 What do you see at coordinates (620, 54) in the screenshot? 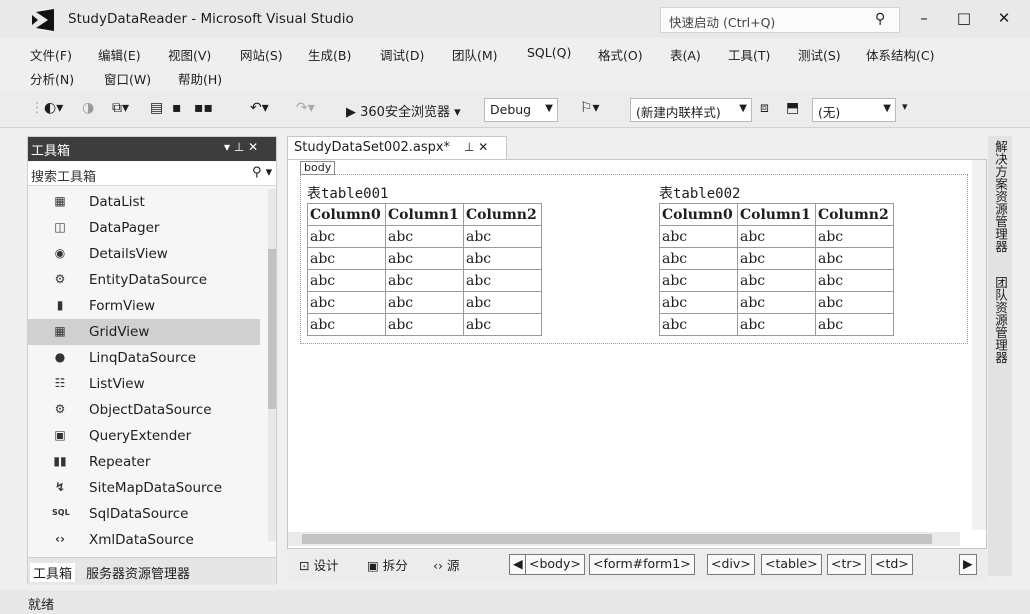
I see `menu-format: 格式(O)` at bounding box center [620, 54].